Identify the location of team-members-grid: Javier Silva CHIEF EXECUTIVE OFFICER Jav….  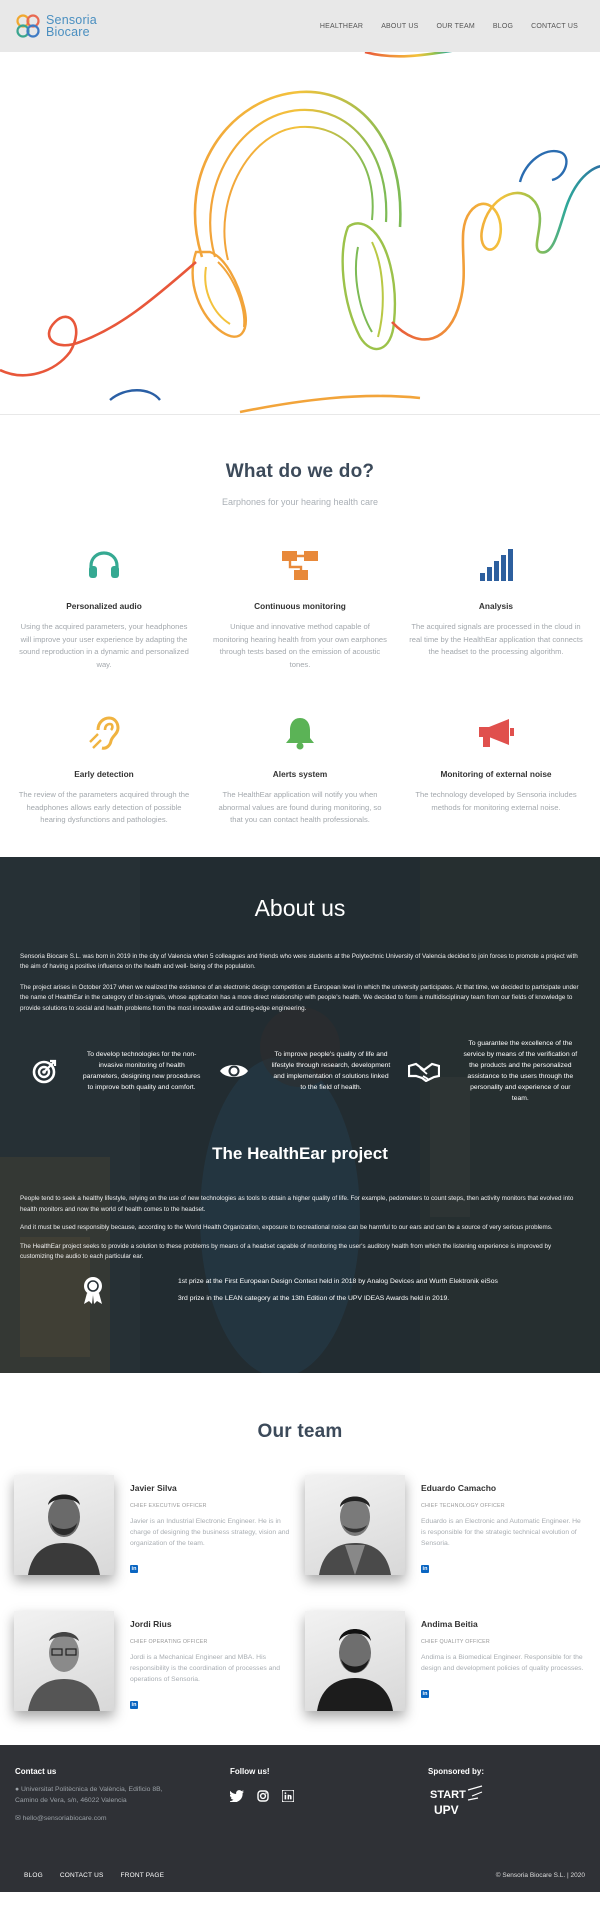
(300, 1577).